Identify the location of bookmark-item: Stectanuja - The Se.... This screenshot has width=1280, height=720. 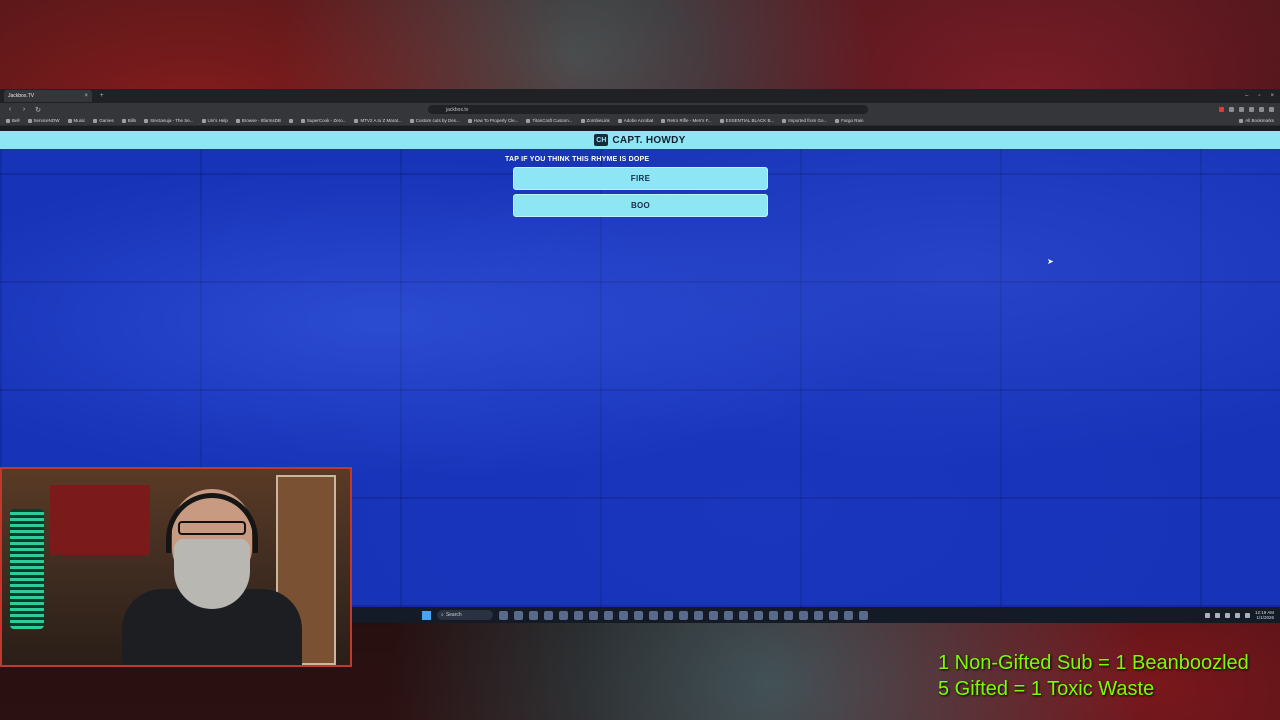
(169, 120).